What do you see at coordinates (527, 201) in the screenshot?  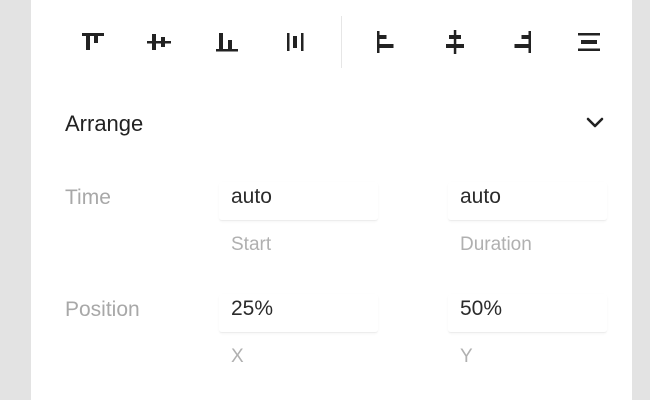 I see `duration-input: auto` at bounding box center [527, 201].